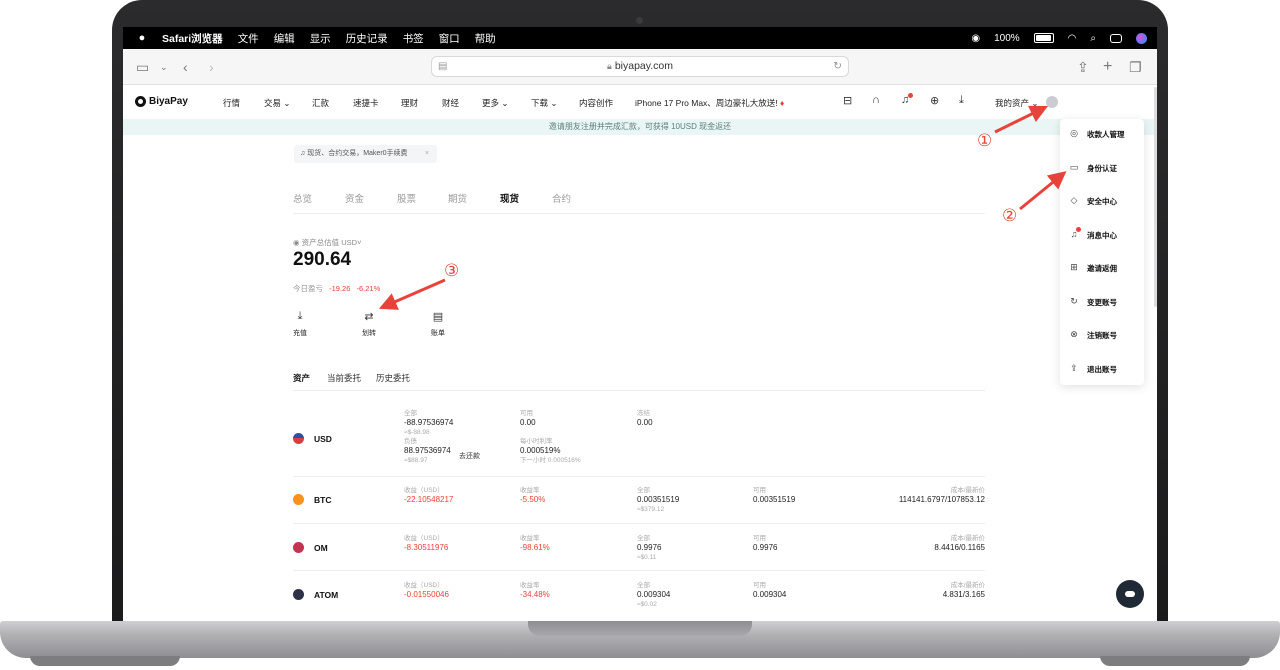  Describe the element at coordinates (367, 38) in the screenshot. I see `menu-history: 历史记录` at that location.